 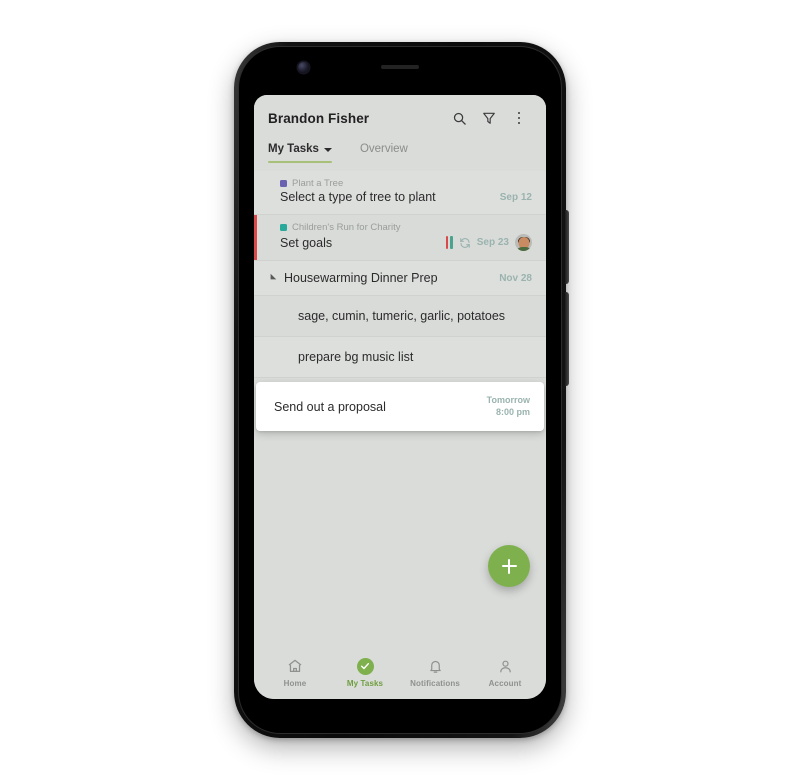 What do you see at coordinates (303, 67) in the screenshot?
I see `front-camera-icon` at bounding box center [303, 67].